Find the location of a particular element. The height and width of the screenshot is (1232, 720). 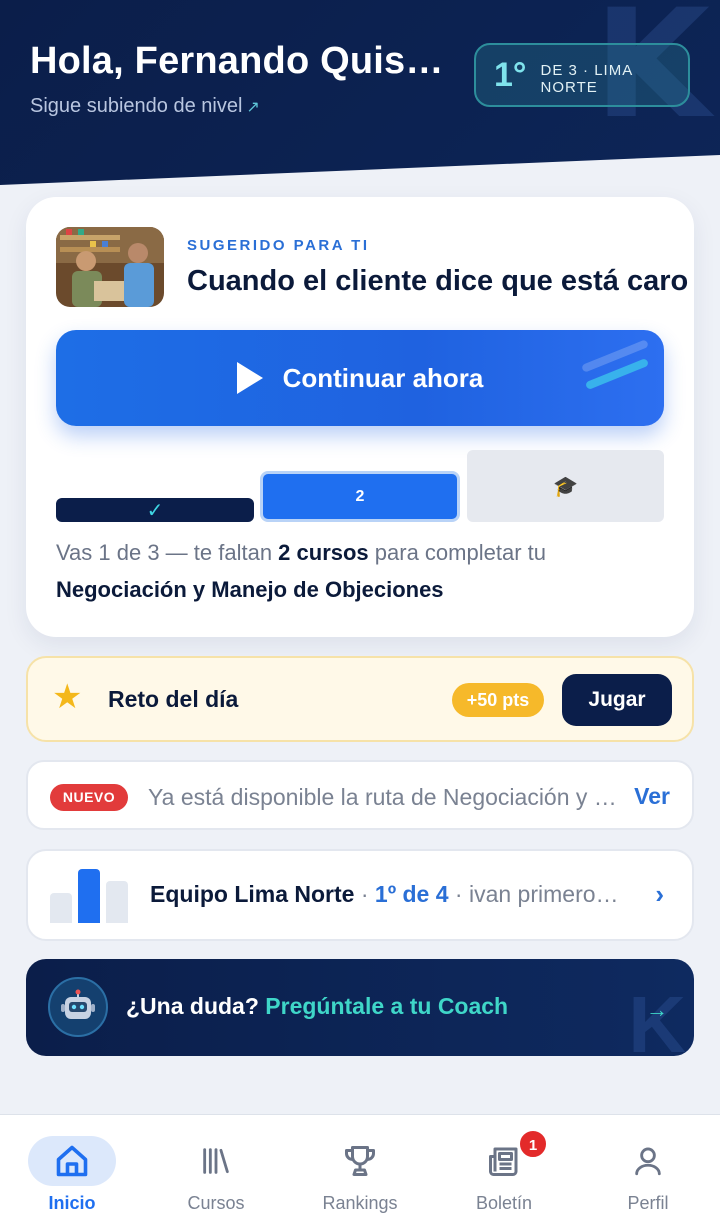

nav-label: Boletín is located at coordinates (504, 1203).